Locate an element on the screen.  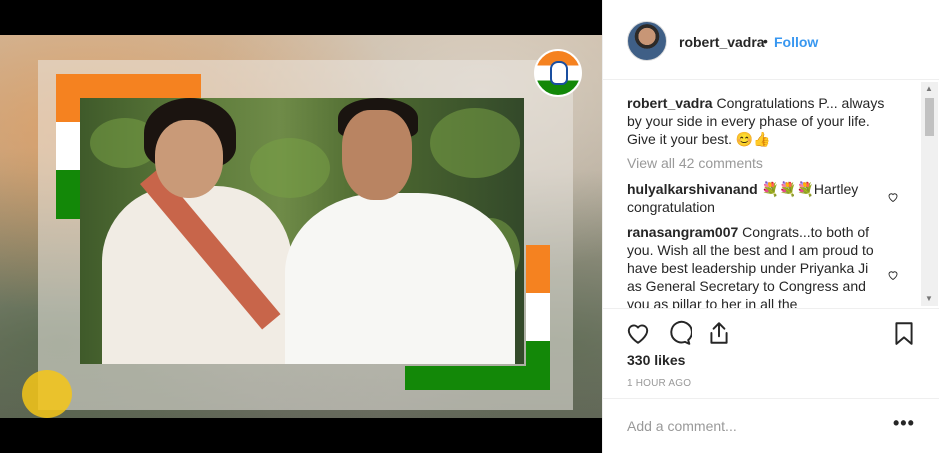
share-icon is located at coordinates (719, 333).